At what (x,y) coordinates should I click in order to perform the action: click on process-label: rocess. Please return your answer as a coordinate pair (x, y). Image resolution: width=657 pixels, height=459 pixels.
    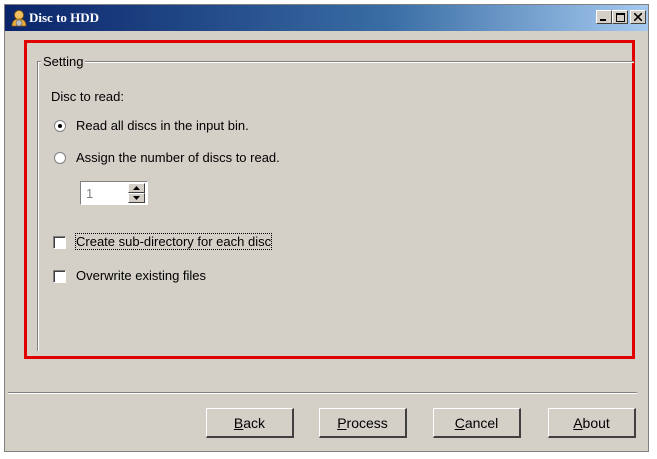
    Looking at the image, I should click on (367, 422).